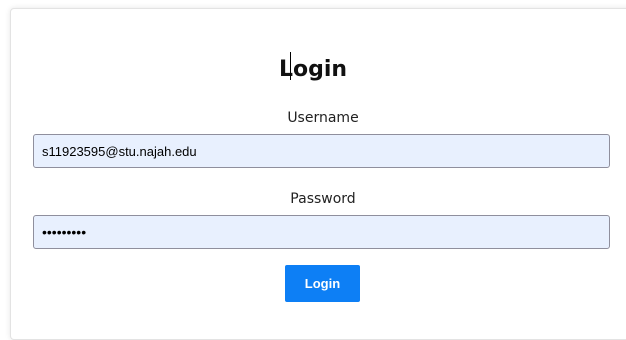 The width and height of the screenshot is (626, 340). I want to click on page-title: Login, so click(313, 69).